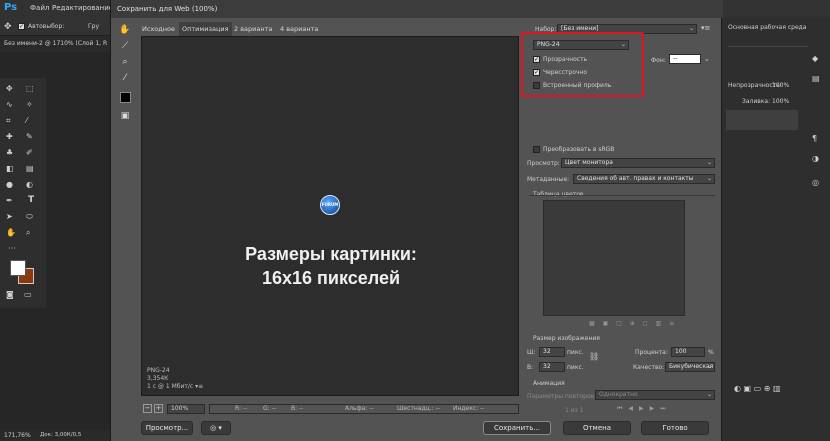 The width and height of the screenshot is (830, 441). What do you see at coordinates (9, 152) in the screenshot?
I see `stamp-icon: ♣` at bounding box center [9, 152].